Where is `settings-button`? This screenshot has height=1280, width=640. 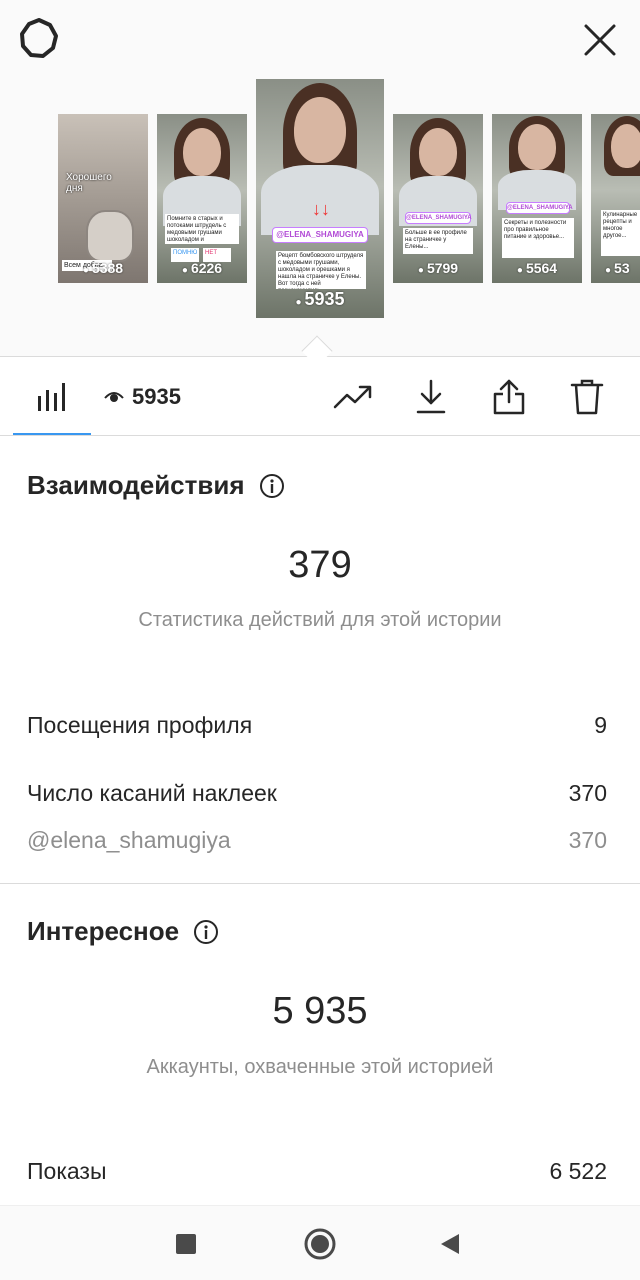 settings-button is located at coordinates (39, 39).